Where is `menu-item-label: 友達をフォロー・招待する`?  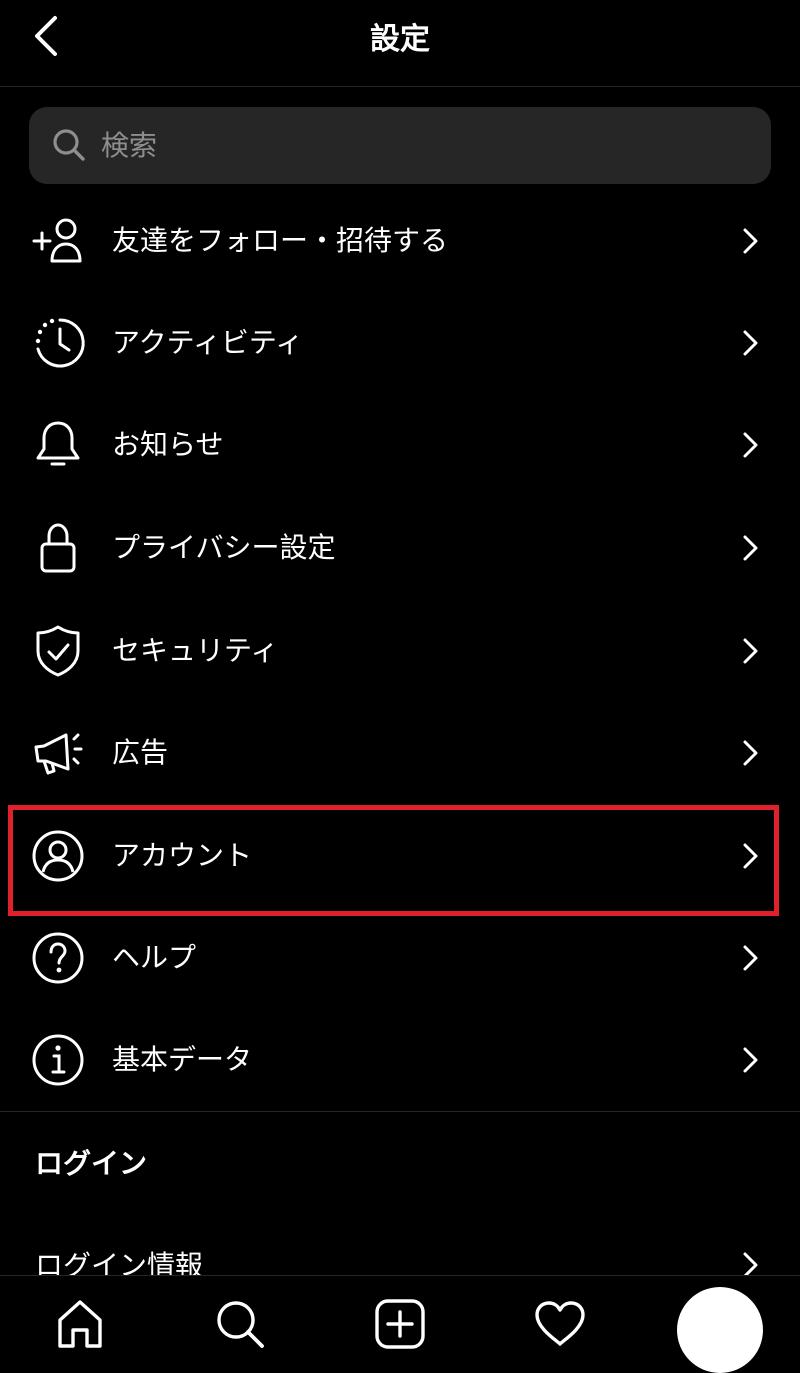
menu-item-label: 友達をフォロー・招待する is located at coordinates (280, 240).